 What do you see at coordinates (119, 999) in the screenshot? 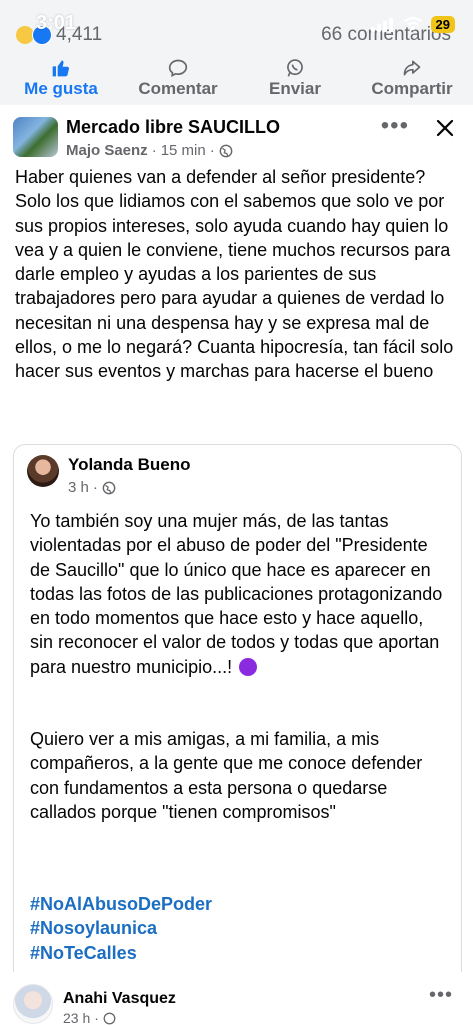
I see `comment-author-name: Anahi Vasquez` at bounding box center [119, 999].